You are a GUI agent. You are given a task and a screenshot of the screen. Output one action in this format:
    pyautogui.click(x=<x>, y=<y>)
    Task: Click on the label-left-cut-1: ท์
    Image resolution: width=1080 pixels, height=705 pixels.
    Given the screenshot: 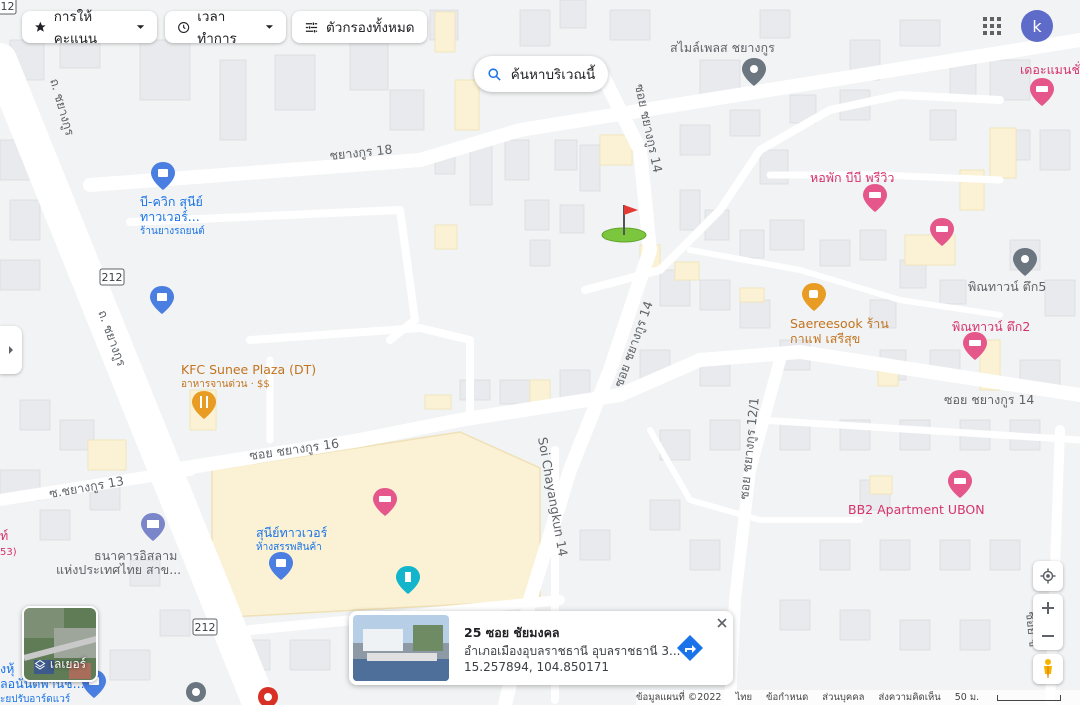 What is the action you would take?
    pyautogui.click(x=4, y=535)
    